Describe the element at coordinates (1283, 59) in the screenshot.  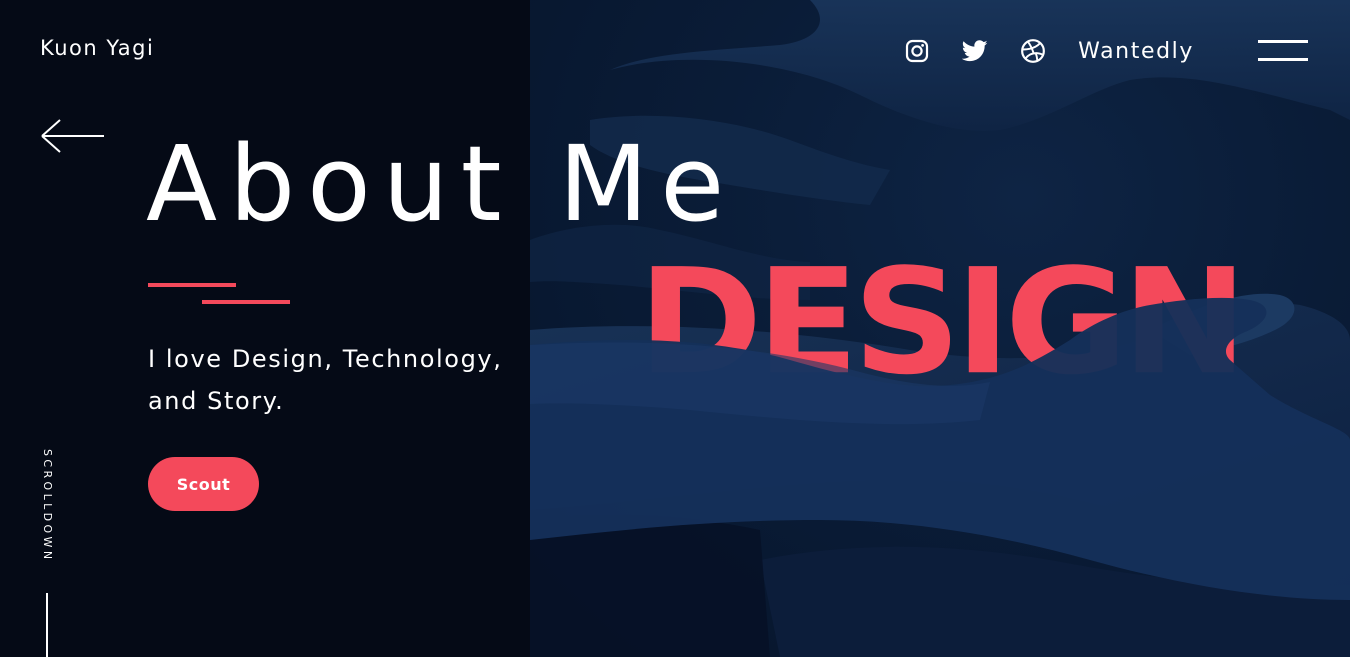
I see `hamburger-menu-icon-bar` at that location.